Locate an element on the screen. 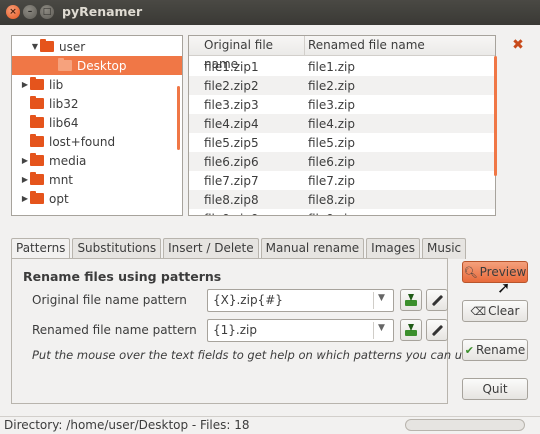 The height and width of the screenshot is (434, 540). original-file-name: file8.zip8 is located at coordinates (231, 199).